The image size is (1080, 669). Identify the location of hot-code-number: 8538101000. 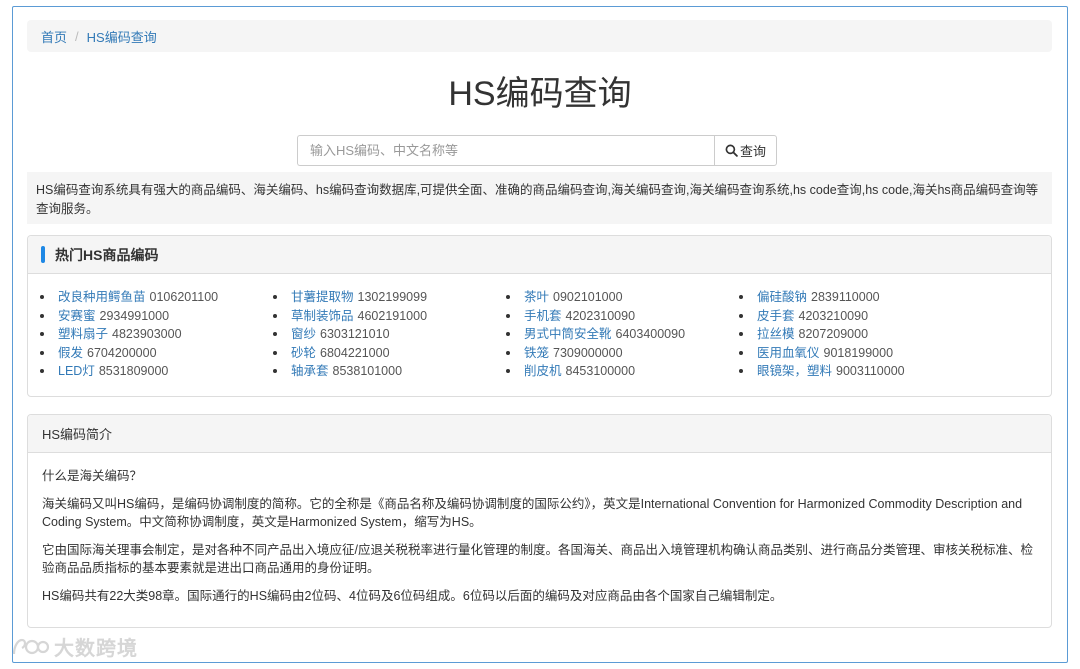
(367, 371).